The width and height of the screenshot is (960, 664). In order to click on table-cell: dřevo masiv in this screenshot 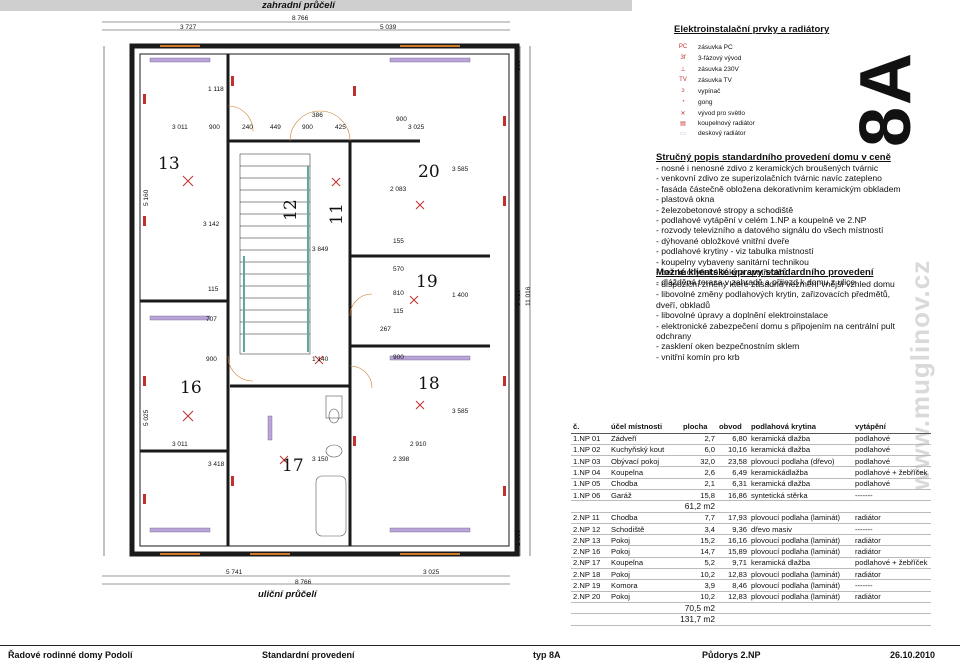, I will do `click(801, 529)`.